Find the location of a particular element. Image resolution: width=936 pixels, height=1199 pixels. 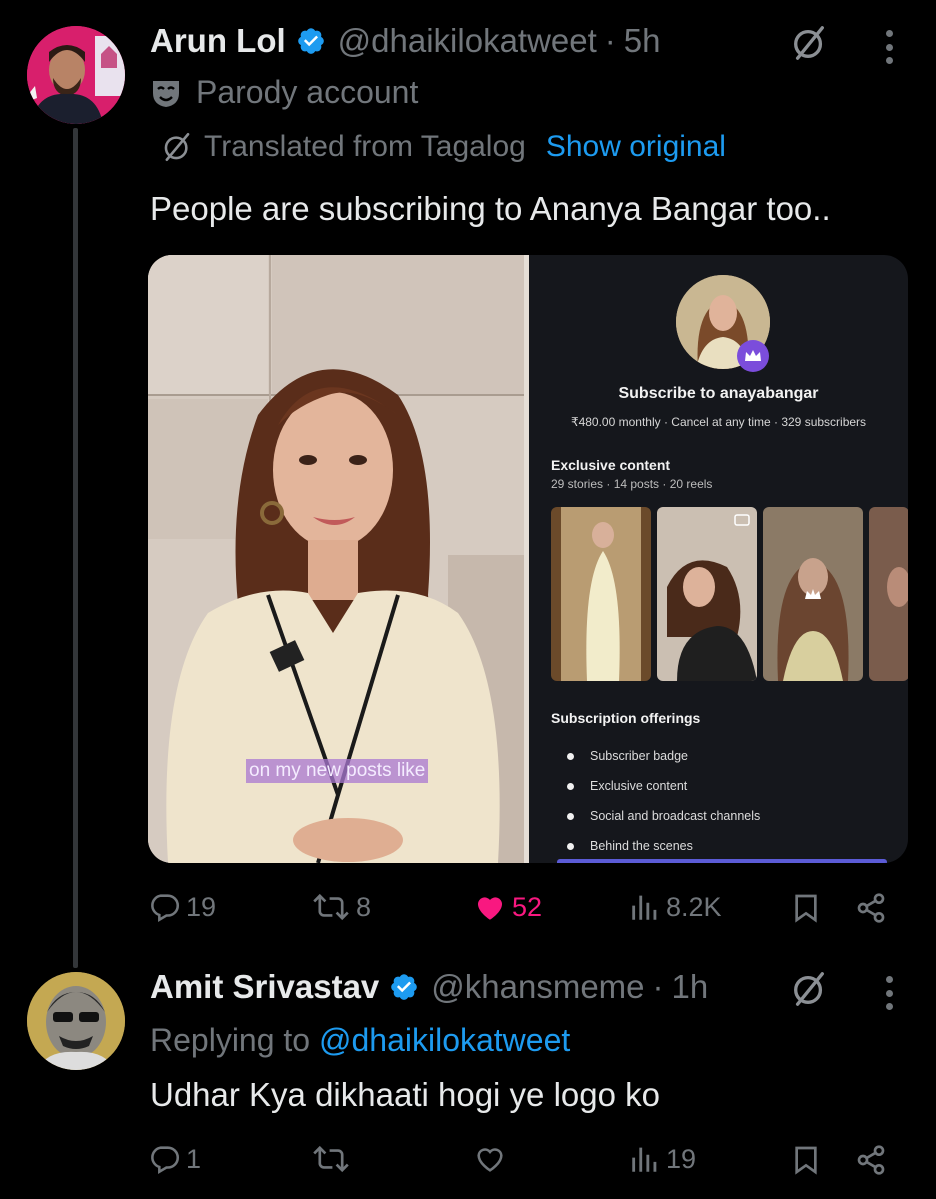

parody-text: Parody account is located at coordinates (307, 92).